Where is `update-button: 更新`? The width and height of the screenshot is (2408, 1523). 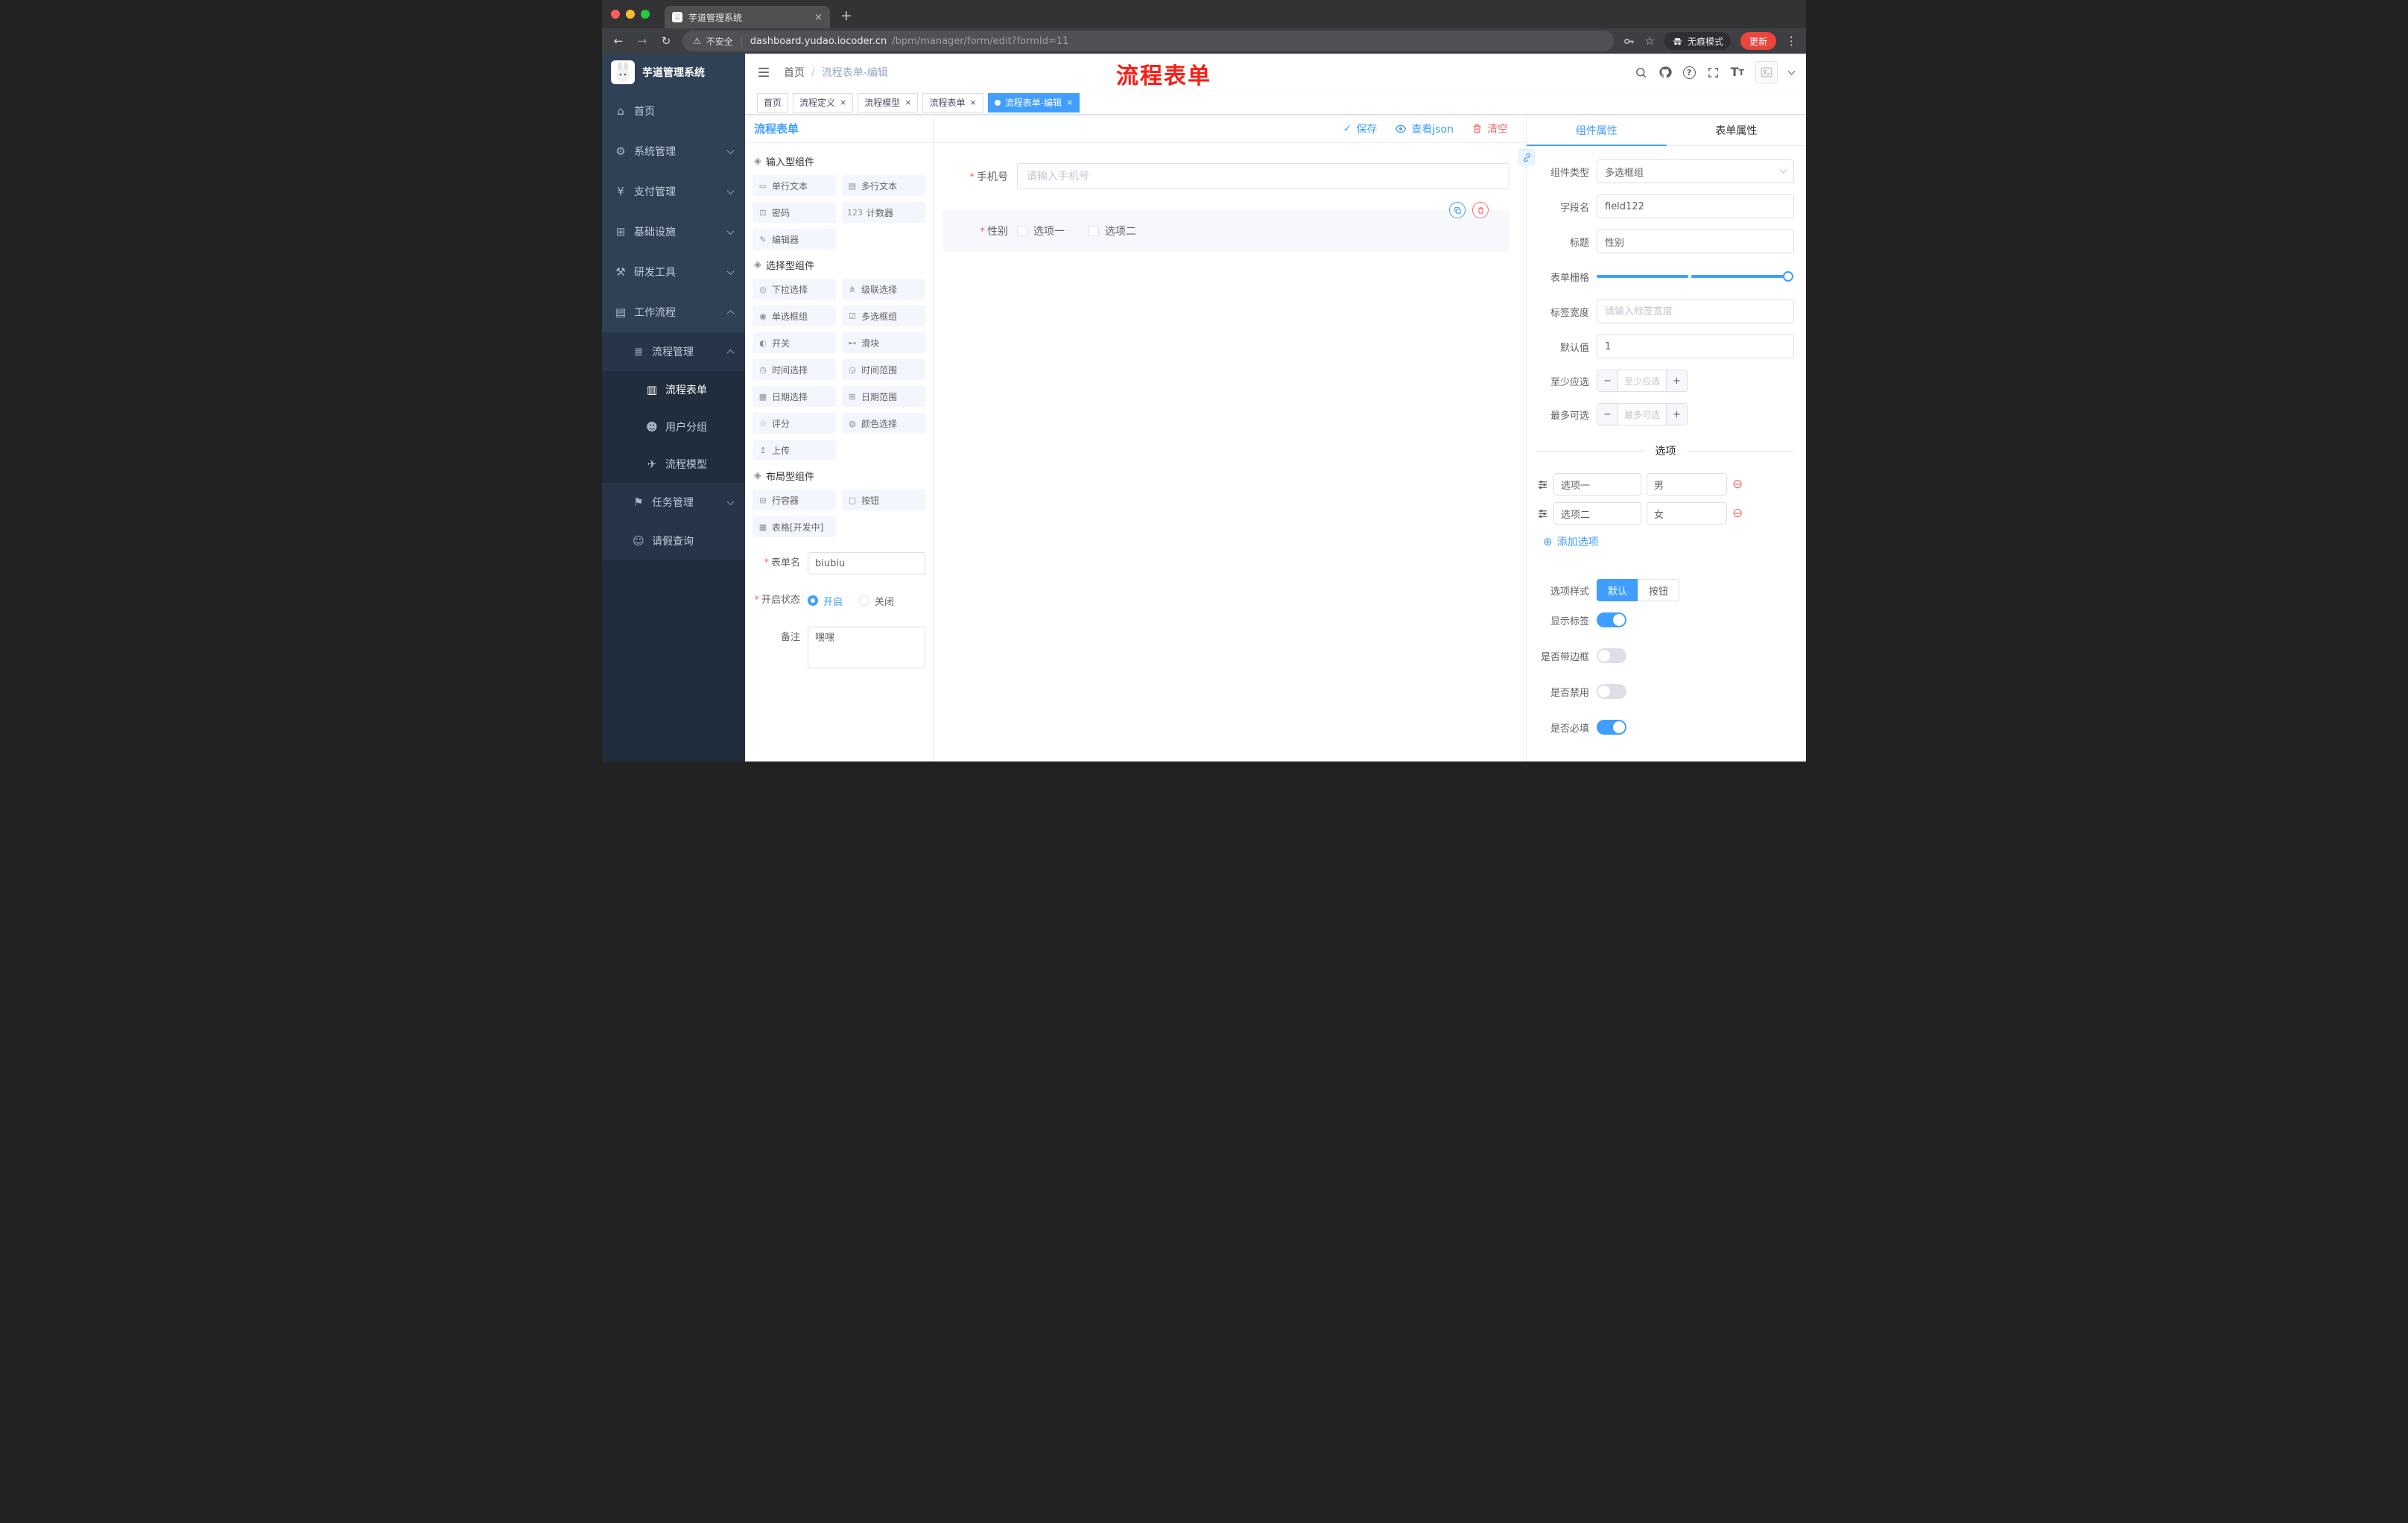
update-button: 更新 is located at coordinates (1758, 41).